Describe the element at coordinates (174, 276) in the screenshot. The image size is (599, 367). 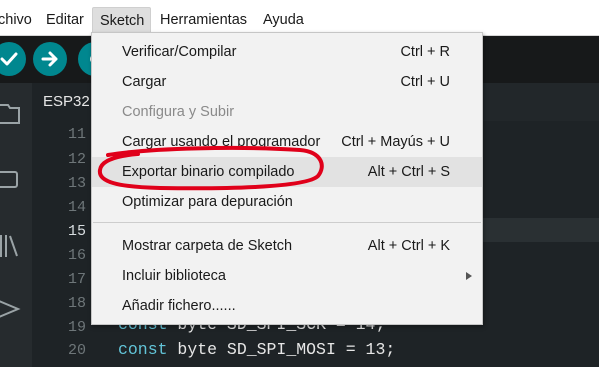
I see `menu-item-label: Incluir biblioteca` at that location.